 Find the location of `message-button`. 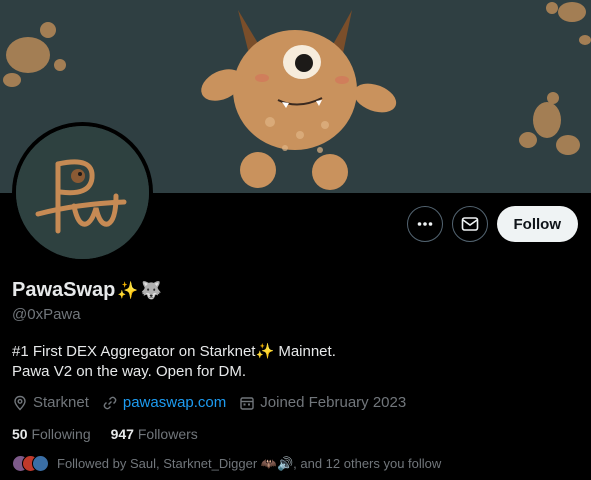

message-button is located at coordinates (469, 224).